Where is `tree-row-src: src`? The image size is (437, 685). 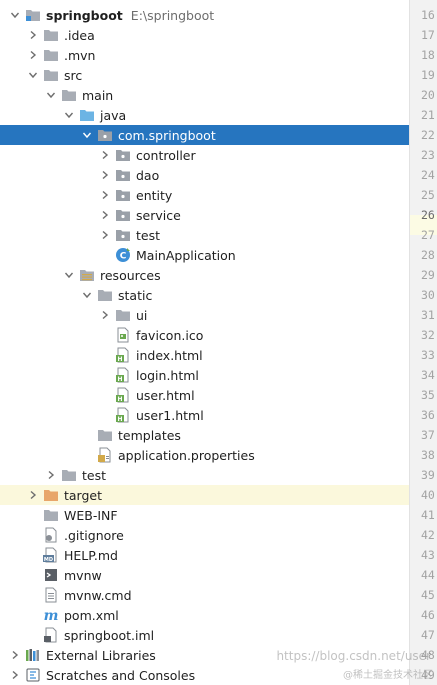
tree-row-src: src is located at coordinates (204, 75).